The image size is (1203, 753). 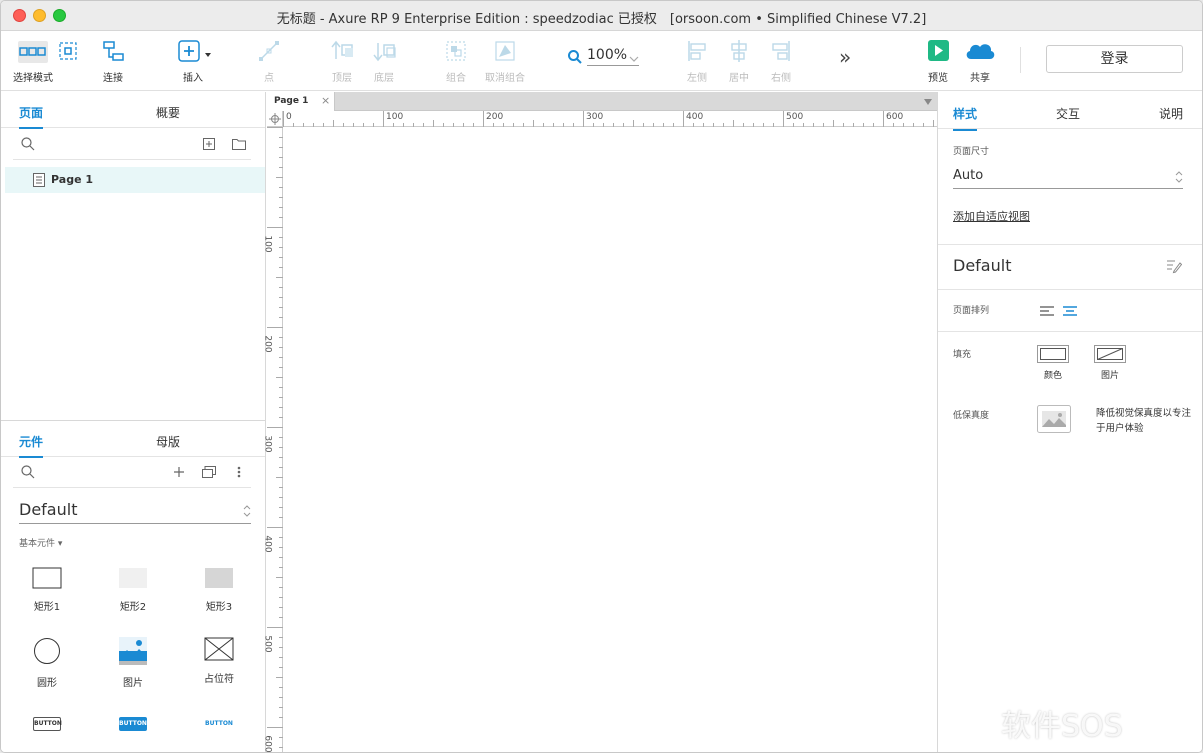 What do you see at coordinates (133, 590) in the screenshot?
I see `widget-rectangle-2: 矩形2` at bounding box center [133, 590].